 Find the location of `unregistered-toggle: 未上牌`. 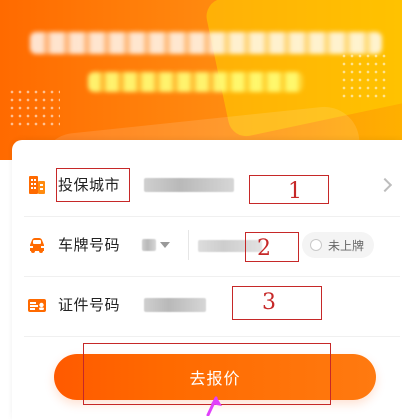

unregistered-toggle: 未上牌 is located at coordinates (338, 245).